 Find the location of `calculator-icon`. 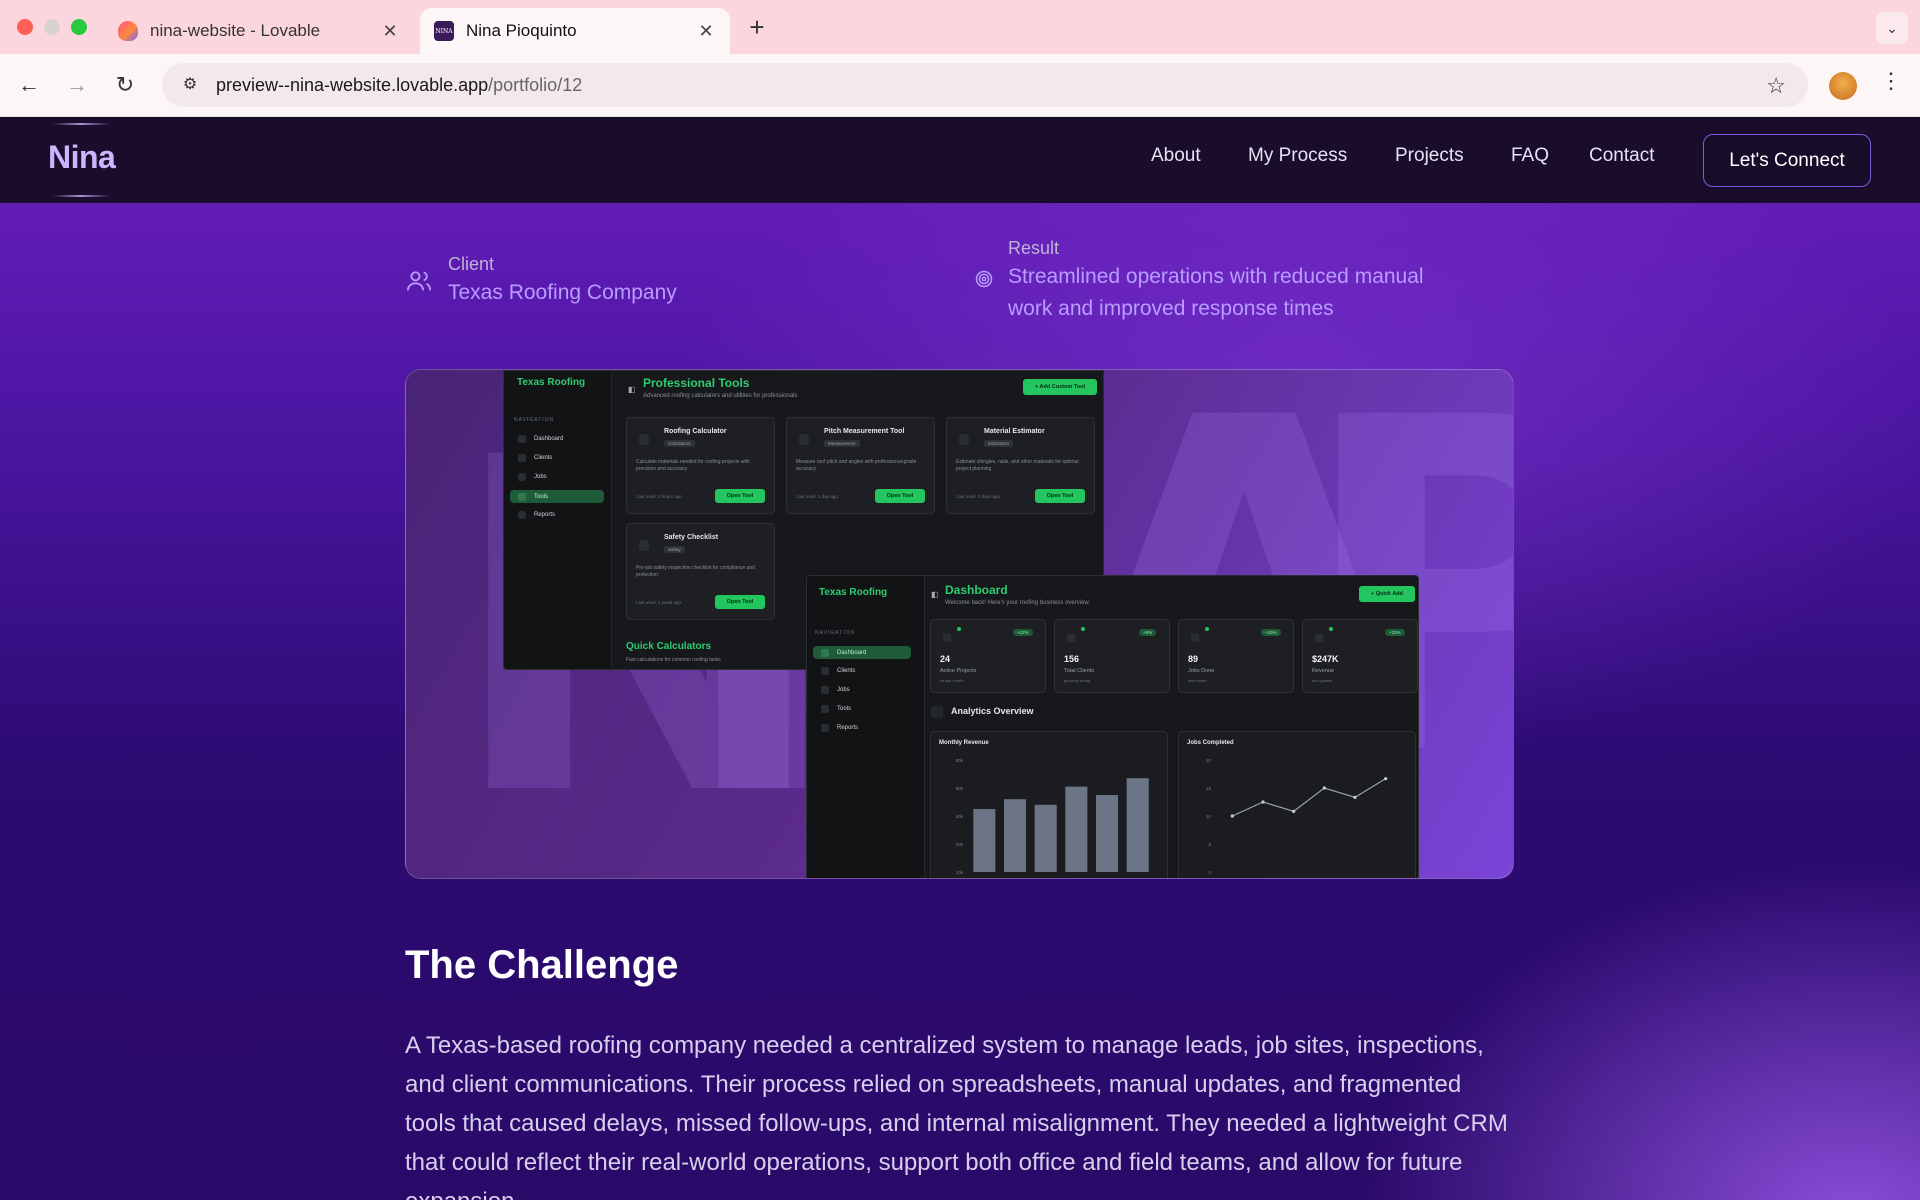

calculator-icon is located at coordinates (644, 439).